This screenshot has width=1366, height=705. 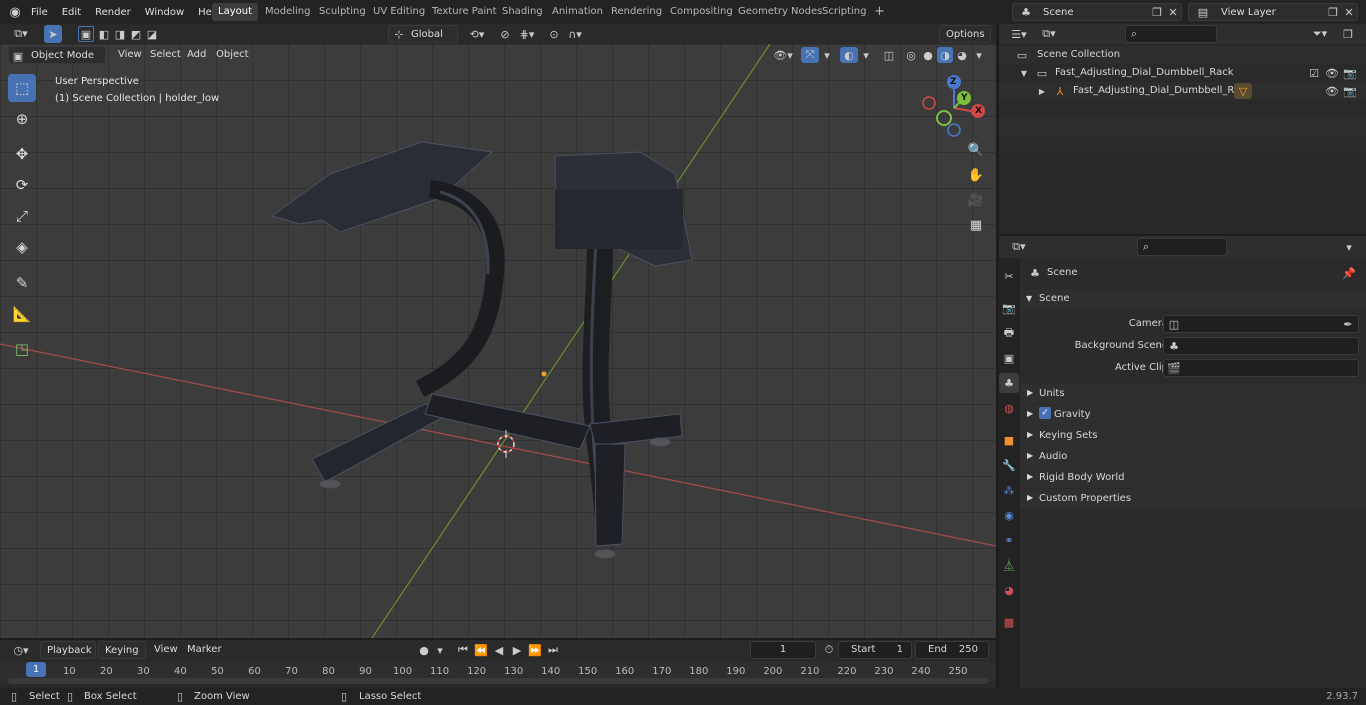 What do you see at coordinates (1045, 413) in the screenshot?
I see `gravity-checkbox: ✓` at bounding box center [1045, 413].